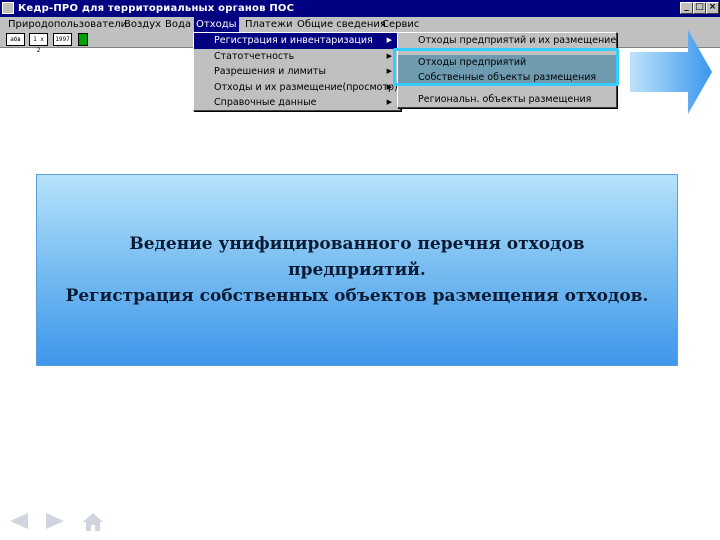  What do you see at coordinates (293, 40) in the screenshot?
I see `menu-item-label: Регистрация и инвентаризация` at bounding box center [293, 40].